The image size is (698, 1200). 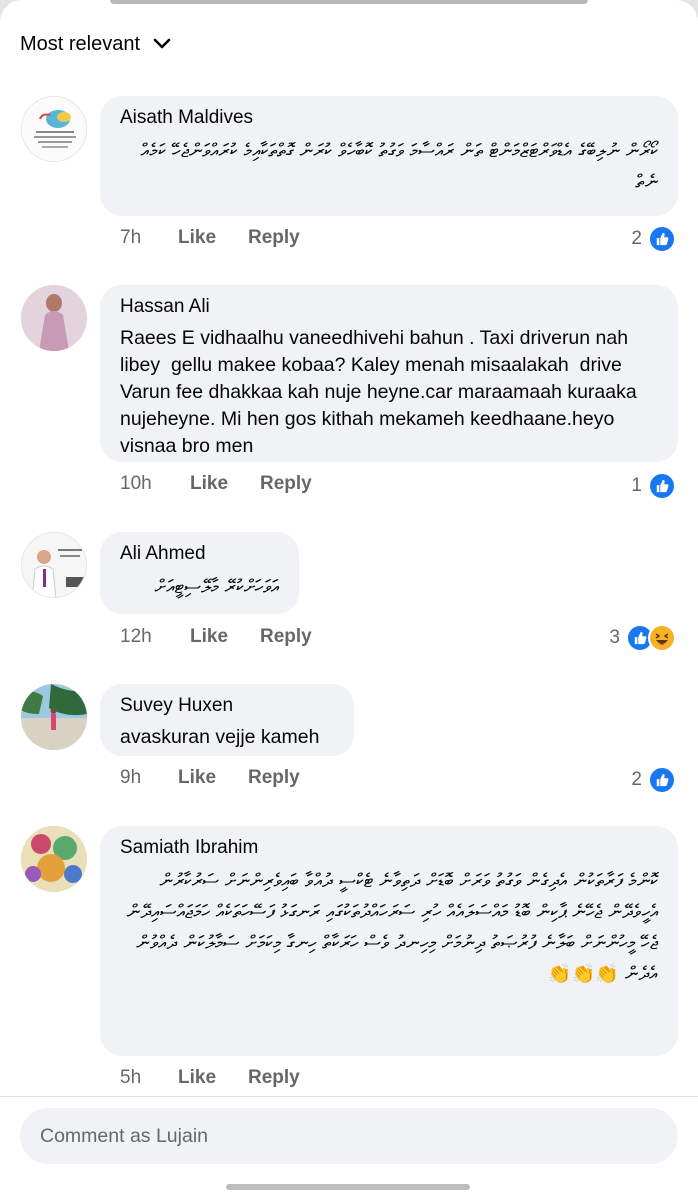 I want to click on reaction-count: 1, so click(x=636, y=485).